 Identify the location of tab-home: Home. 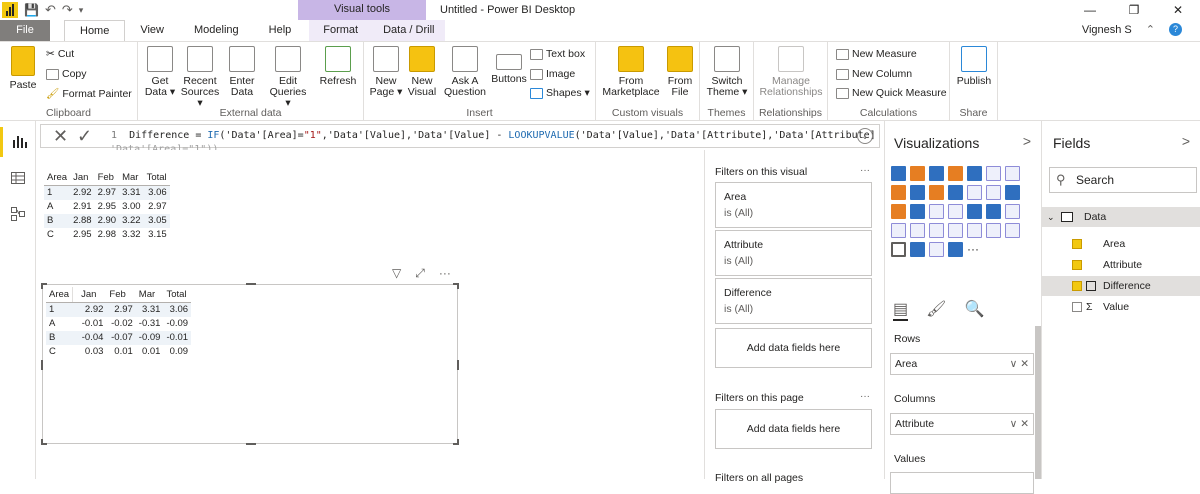
(95, 31).